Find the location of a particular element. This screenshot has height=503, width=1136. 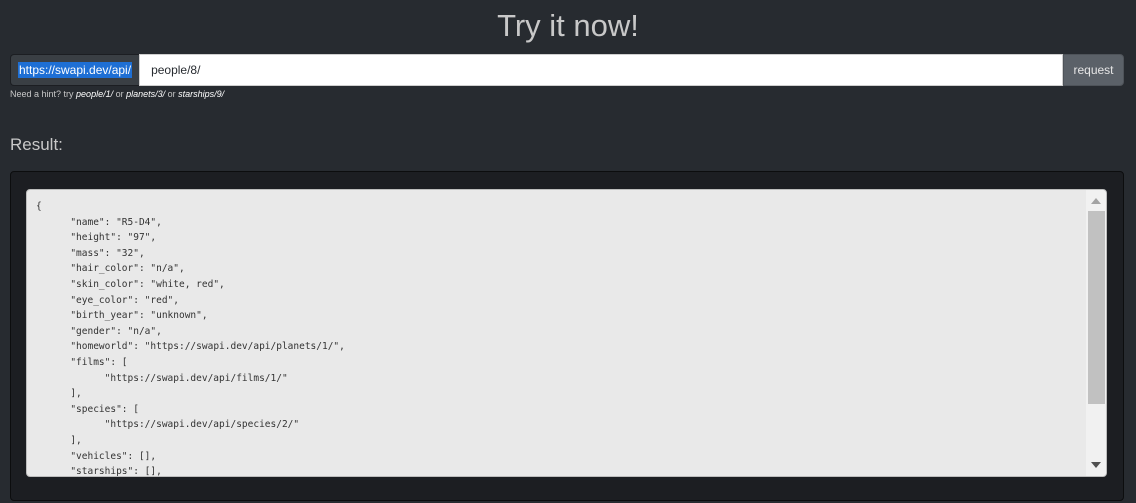

result-scrollbar is located at coordinates (1096, 333).